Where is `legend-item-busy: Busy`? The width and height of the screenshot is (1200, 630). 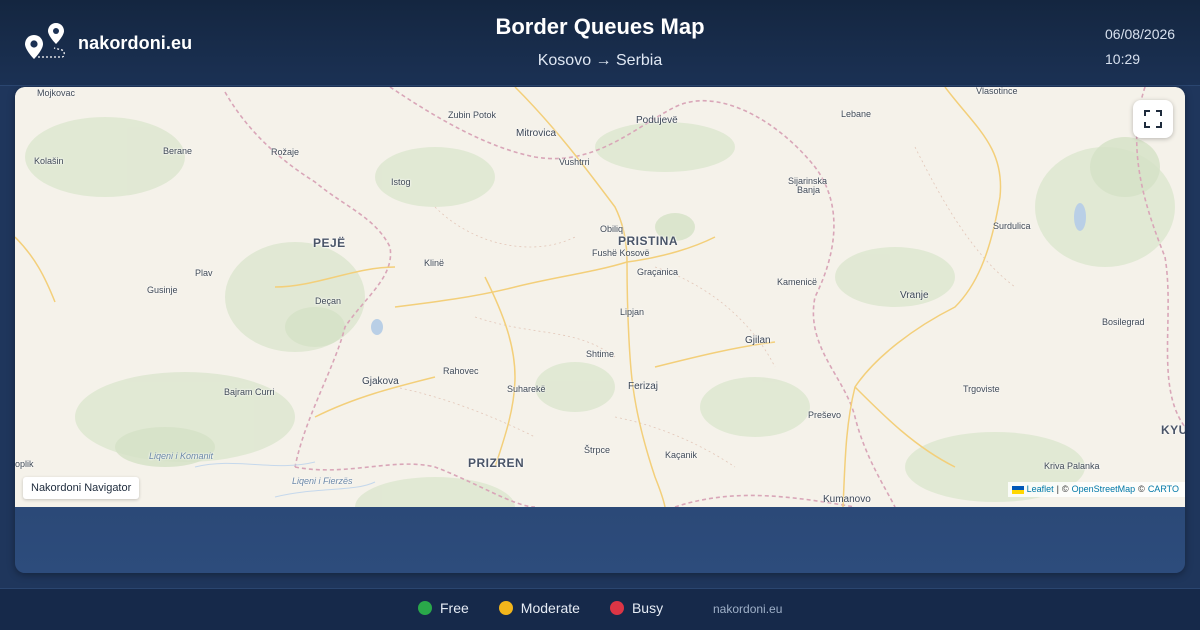 legend-item-busy: Busy is located at coordinates (636, 608).